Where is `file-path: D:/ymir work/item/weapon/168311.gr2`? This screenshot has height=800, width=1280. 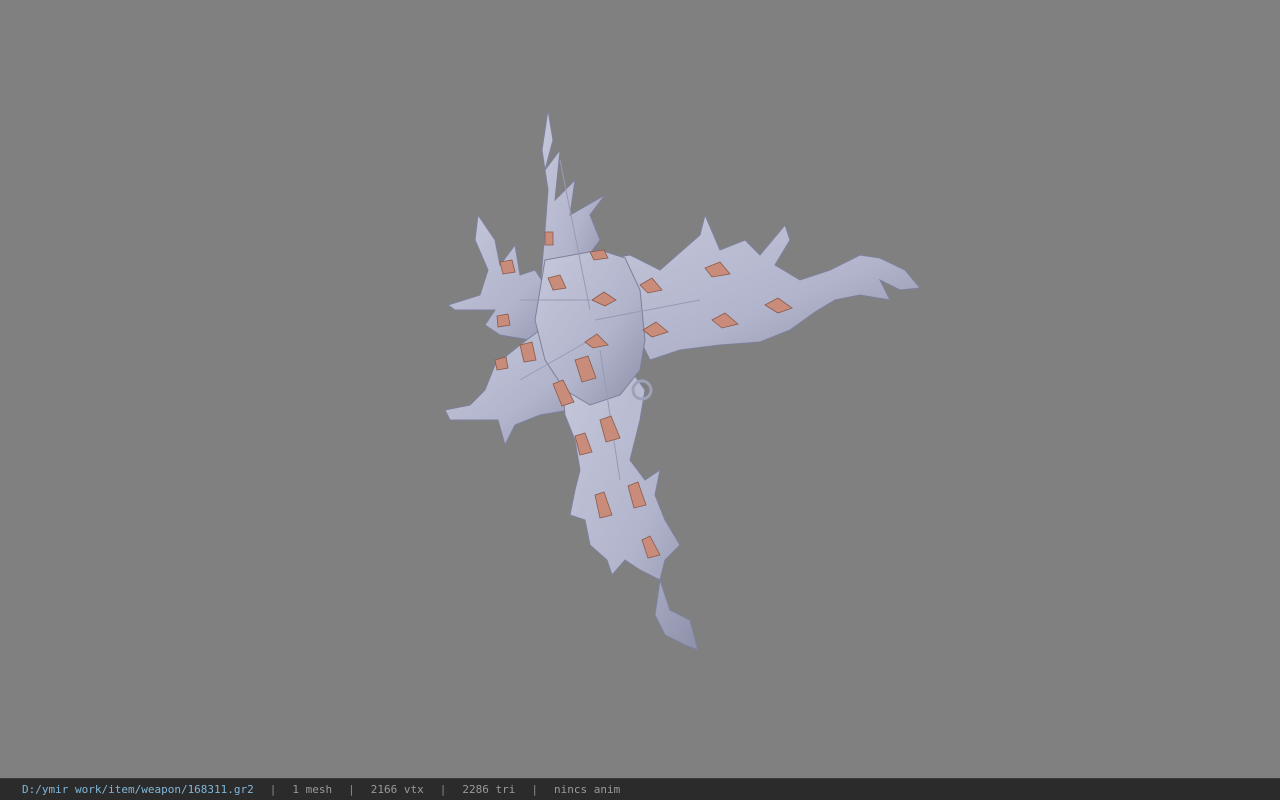
file-path: D:/ymir work/item/weapon/168311.gr2 is located at coordinates (138, 789).